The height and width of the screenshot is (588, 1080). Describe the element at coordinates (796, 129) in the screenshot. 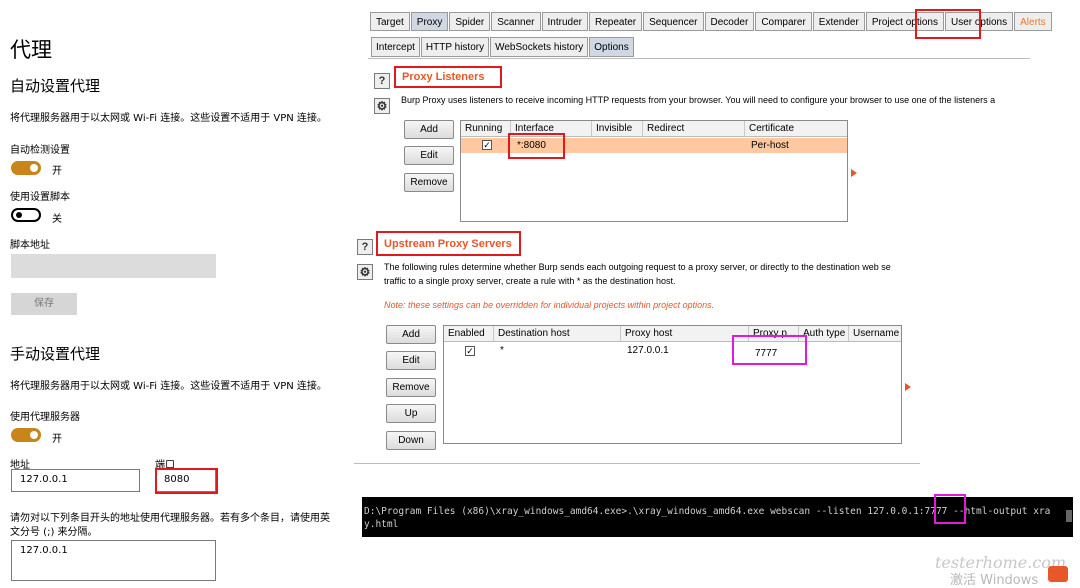

I see `col-certificate: Certificate` at that location.